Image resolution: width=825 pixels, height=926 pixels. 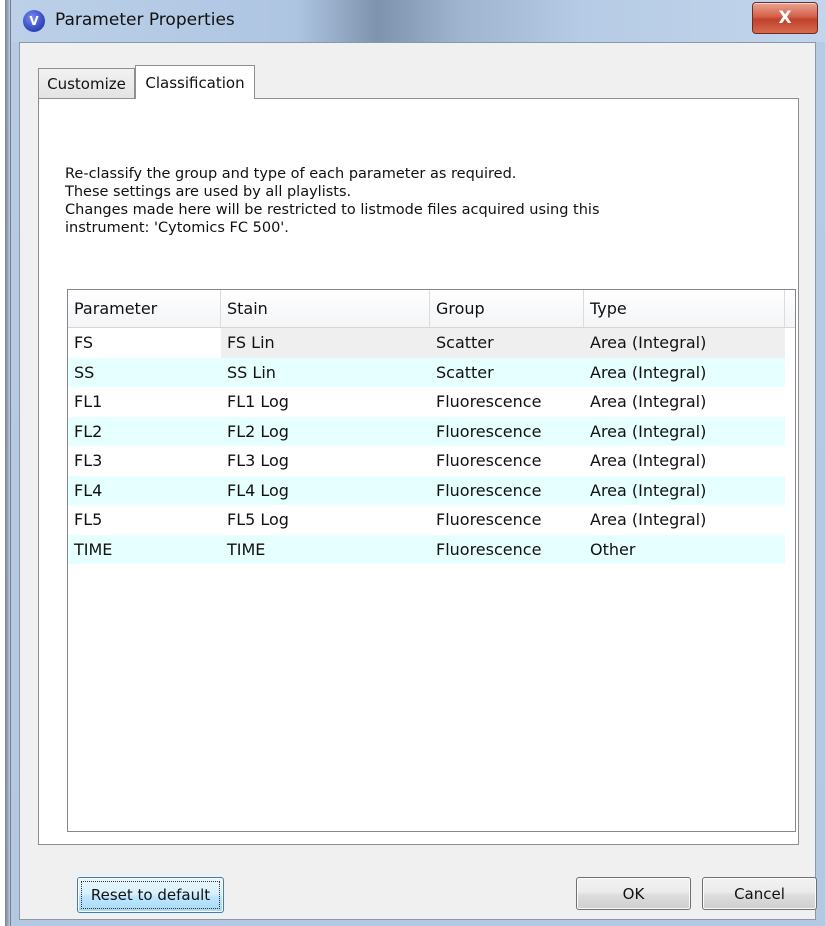 I want to click on cell-stain: SS Lin, so click(x=325, y=372).